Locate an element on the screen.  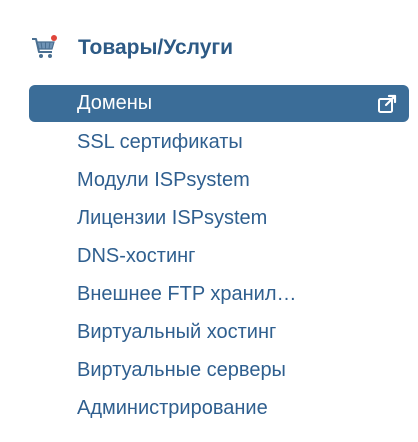
menu-item-label: Лицензии ISPsystem is located at coordinates (172, 218).